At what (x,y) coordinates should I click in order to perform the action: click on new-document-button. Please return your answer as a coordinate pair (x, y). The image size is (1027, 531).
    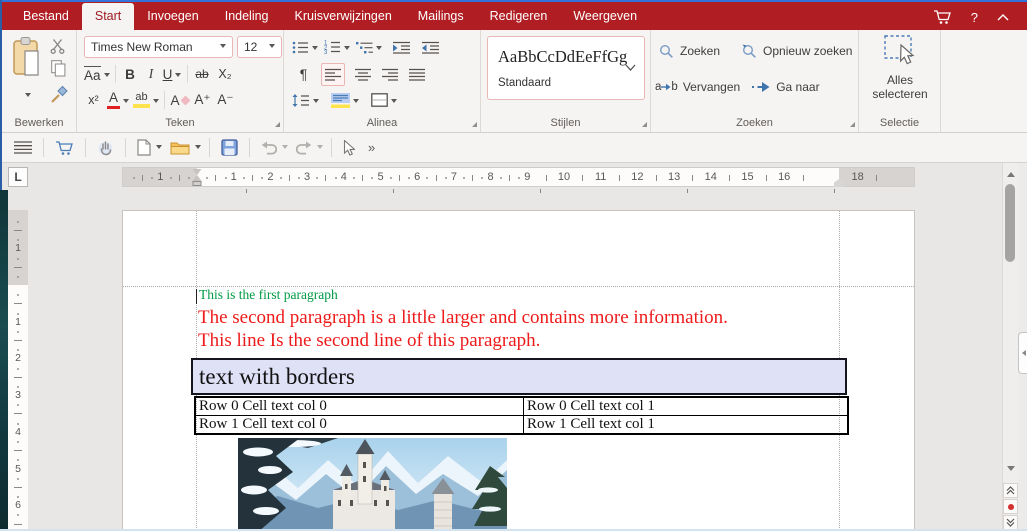
    Looking at the image, I should click on (144, 147).